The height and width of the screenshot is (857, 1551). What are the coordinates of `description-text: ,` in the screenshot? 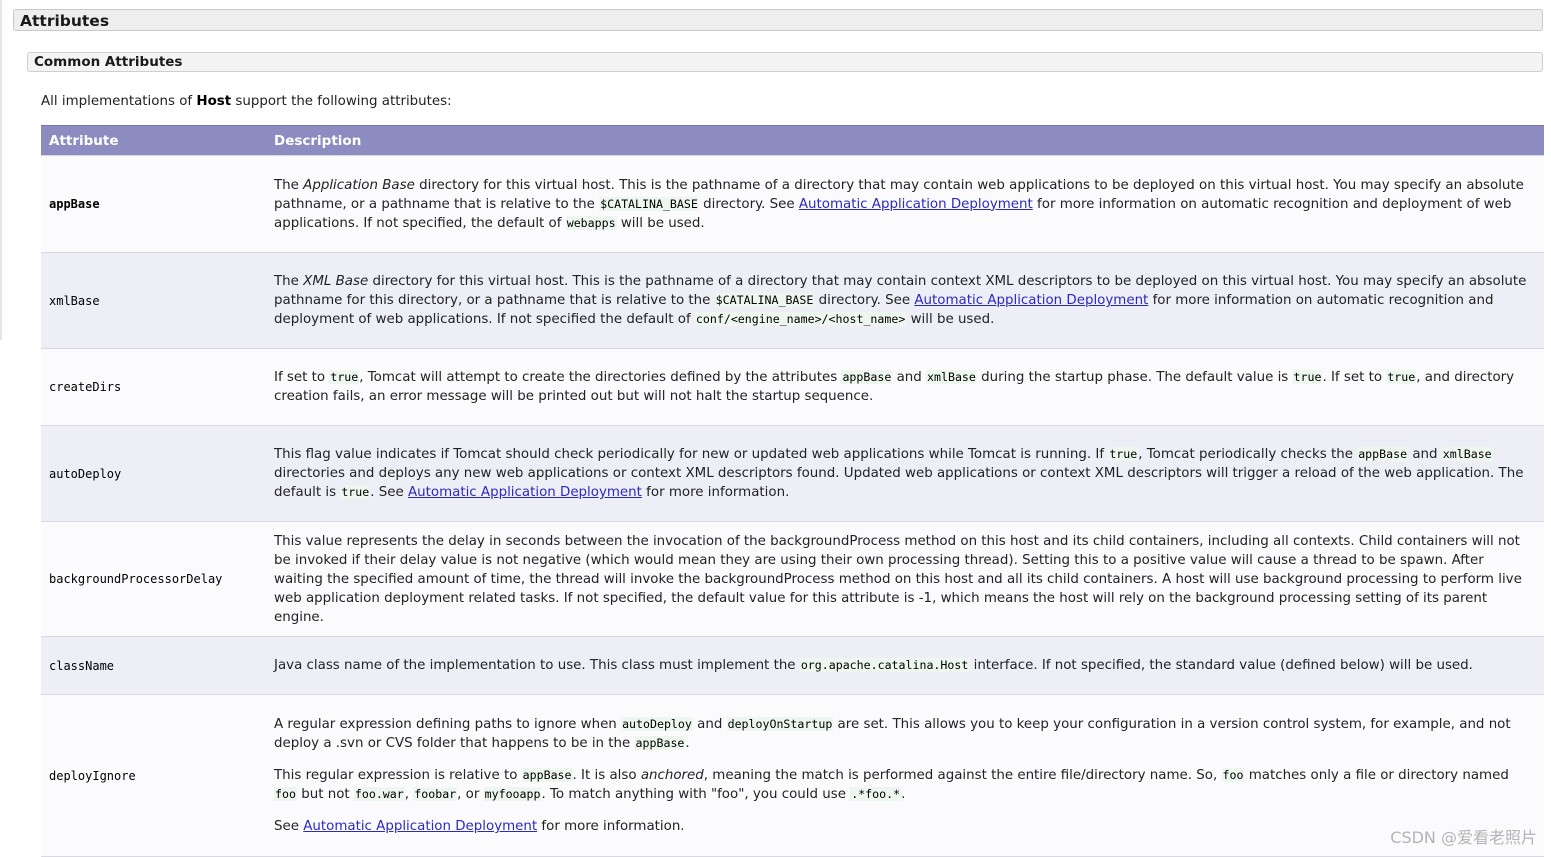 It's located at (409, 794).